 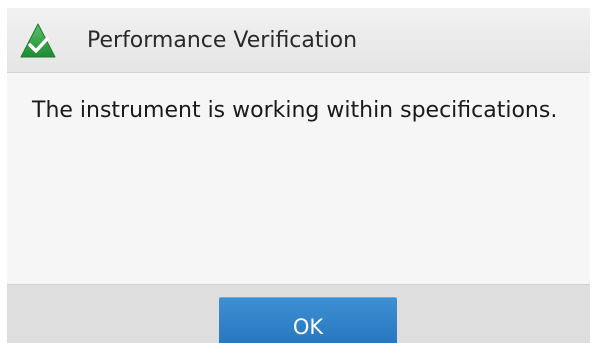 I want to click on dialog-title: Performance Verification, so click(x=222, y=40).